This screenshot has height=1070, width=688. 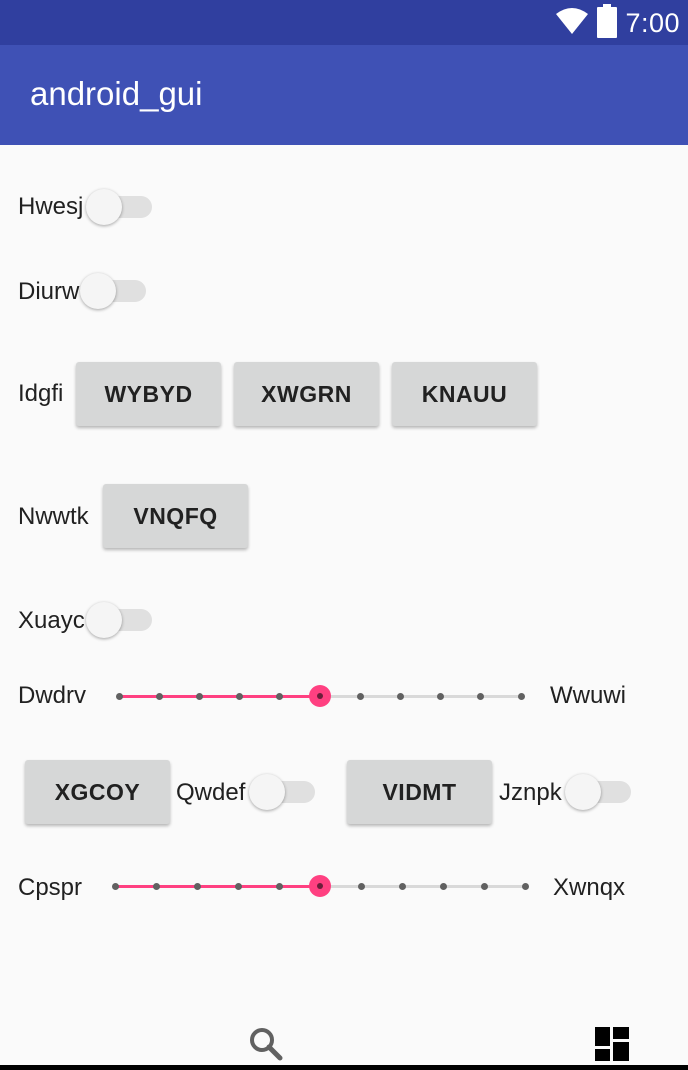 I want to click on app-title: android_gui, so click(x=116, y=93).